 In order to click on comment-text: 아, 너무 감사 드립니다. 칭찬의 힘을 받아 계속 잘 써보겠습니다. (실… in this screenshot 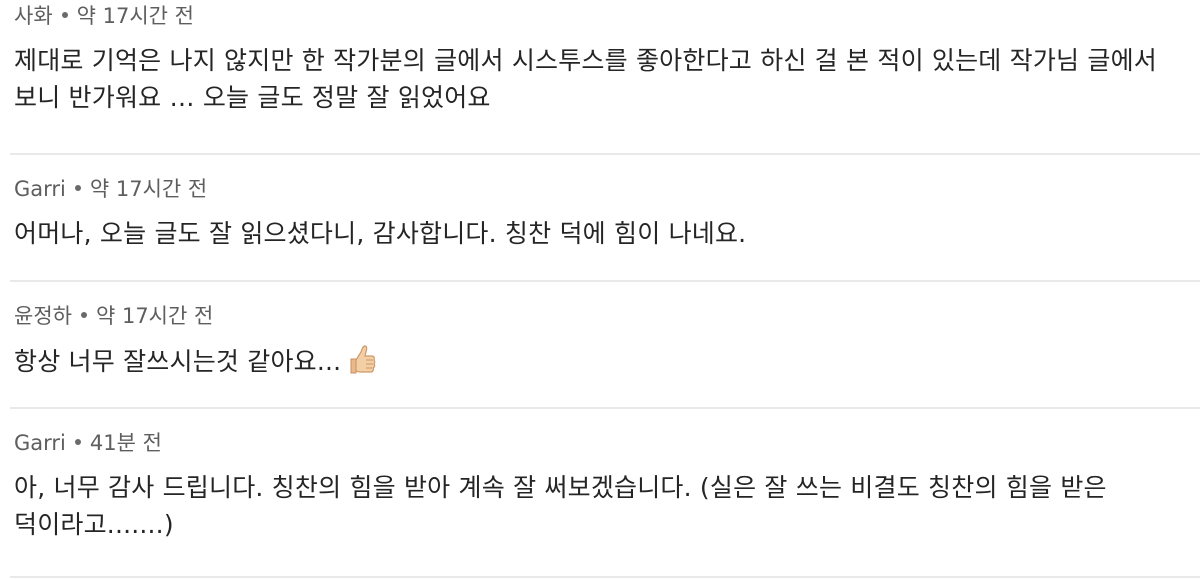, I will do `click(560, 506)`.